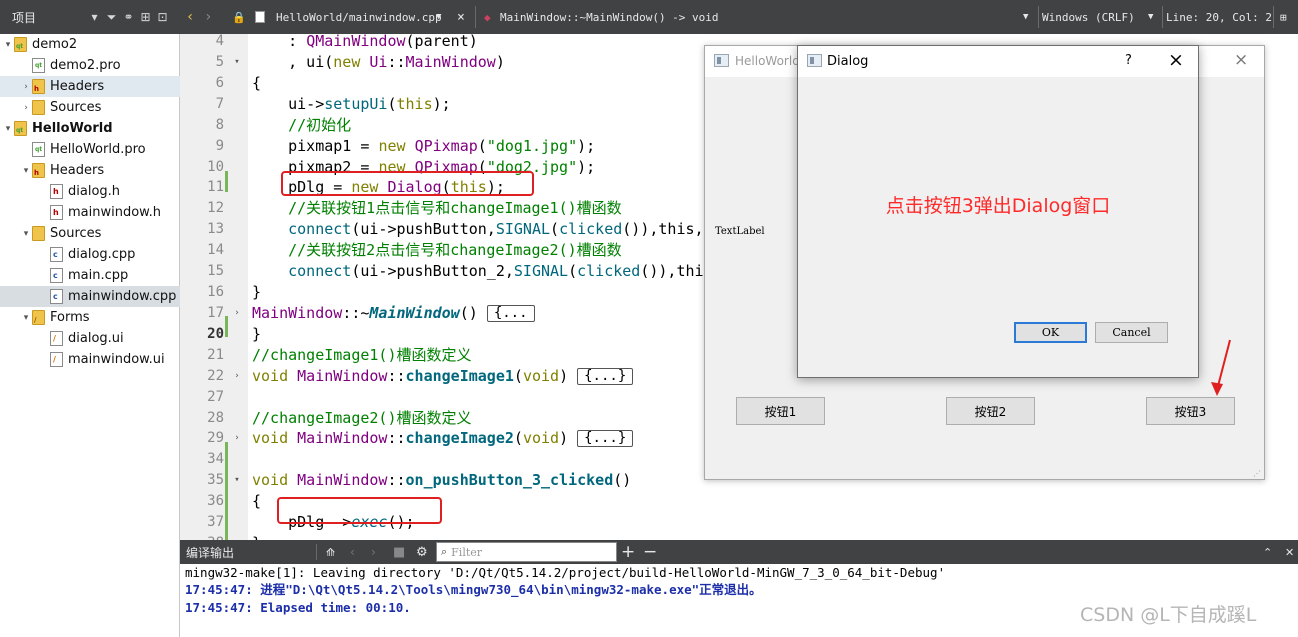  What do you see at coordinates (239, 17) in the screenshot?
I see `lock-icon: 🔒` at bounding box center [239, 17].